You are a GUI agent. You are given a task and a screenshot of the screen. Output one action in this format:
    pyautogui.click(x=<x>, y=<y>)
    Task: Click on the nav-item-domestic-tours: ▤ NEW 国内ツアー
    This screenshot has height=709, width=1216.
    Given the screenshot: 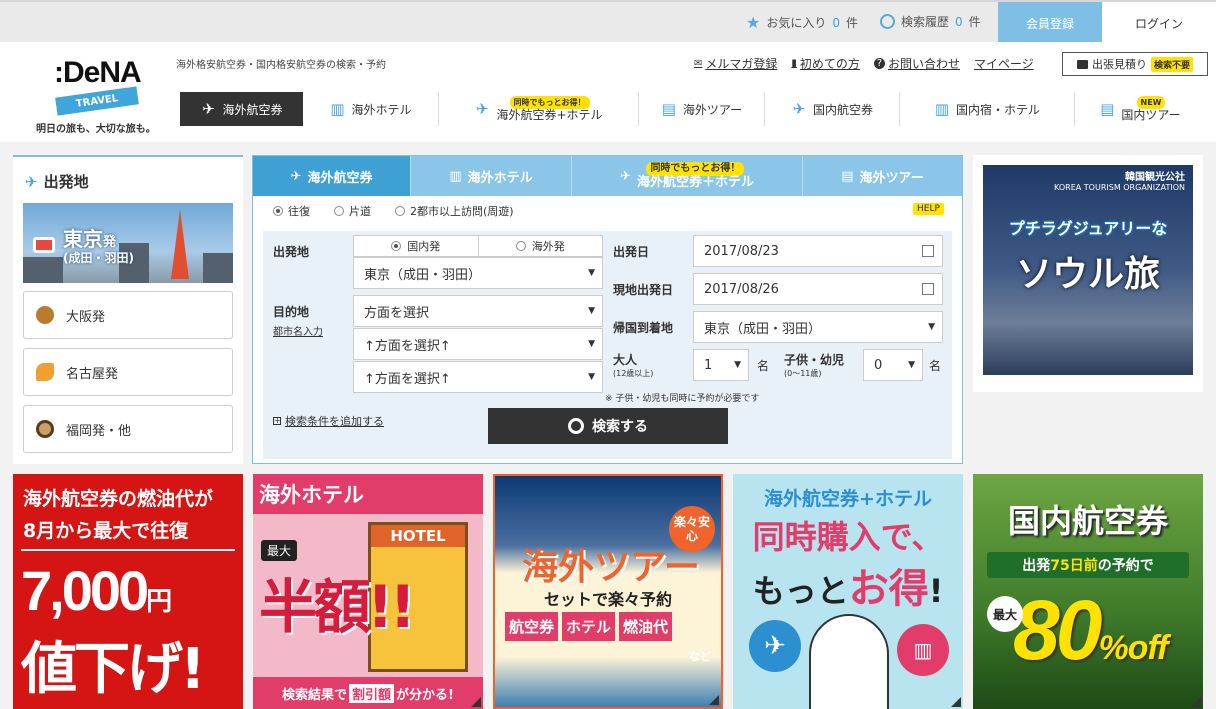 What is the action you would take?
    pyautogui.click(x=1140, y=109)
    